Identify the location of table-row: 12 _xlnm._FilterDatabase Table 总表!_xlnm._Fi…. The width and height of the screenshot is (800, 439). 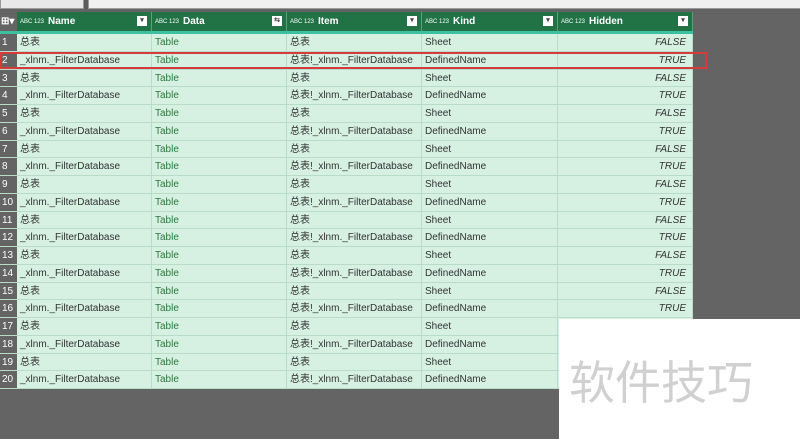
(346, 238).